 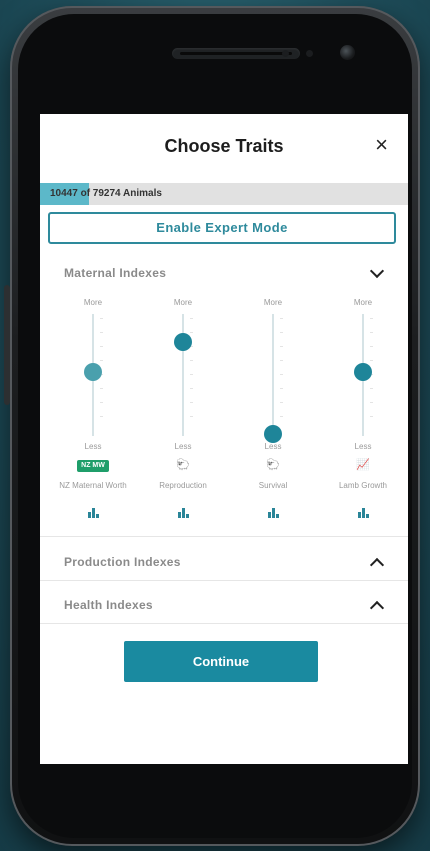 I want to click on trait-name: NZ Maternal Worth, so click(x=93, y=485).